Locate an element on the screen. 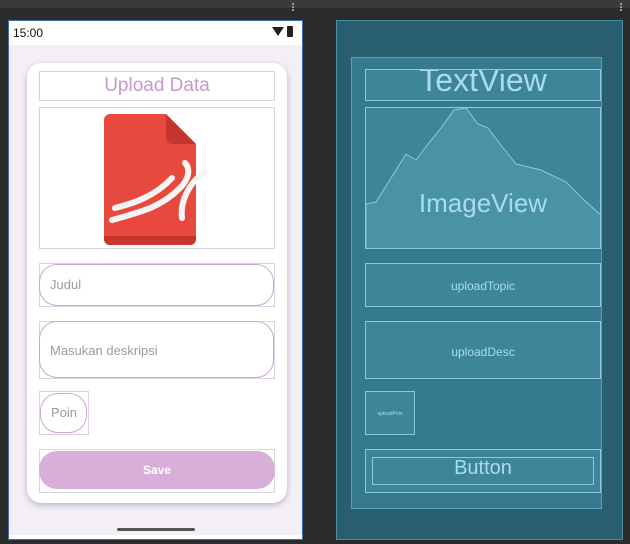  status-time: 15:00 is located at coordinates (28, 33).